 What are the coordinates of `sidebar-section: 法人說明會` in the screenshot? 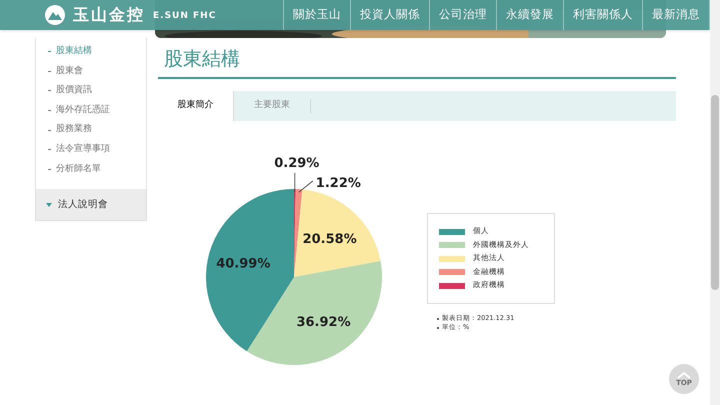 It's located at (91, 205).